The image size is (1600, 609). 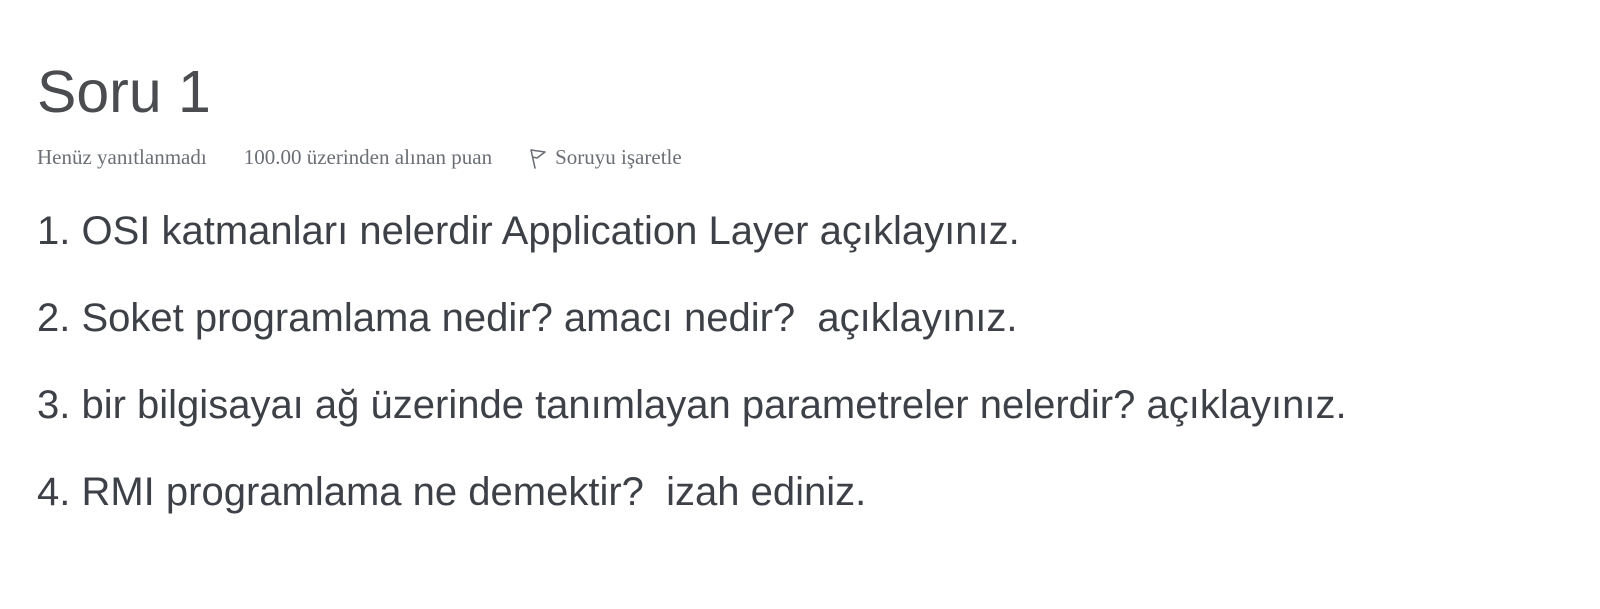 I want to click on flag-question-label: Soruyu işaretle, so click(x=618, y=157).